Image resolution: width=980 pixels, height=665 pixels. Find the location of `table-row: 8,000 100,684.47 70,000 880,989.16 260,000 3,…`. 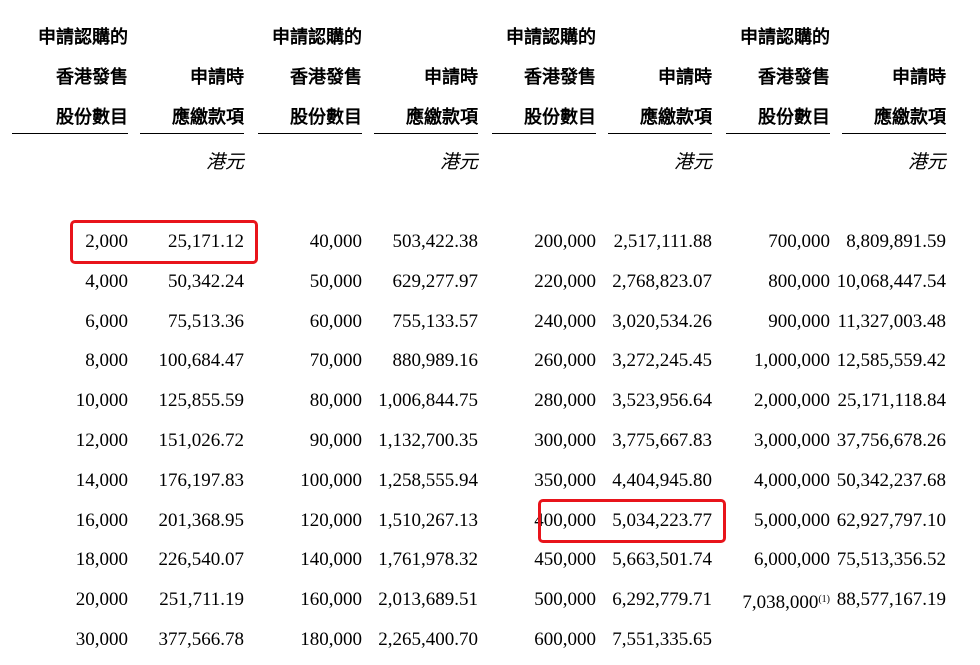

table-row: 8,000 100,684.47 70,000 880,989.16 260,000 3,… is located at coordinates (490, 361).